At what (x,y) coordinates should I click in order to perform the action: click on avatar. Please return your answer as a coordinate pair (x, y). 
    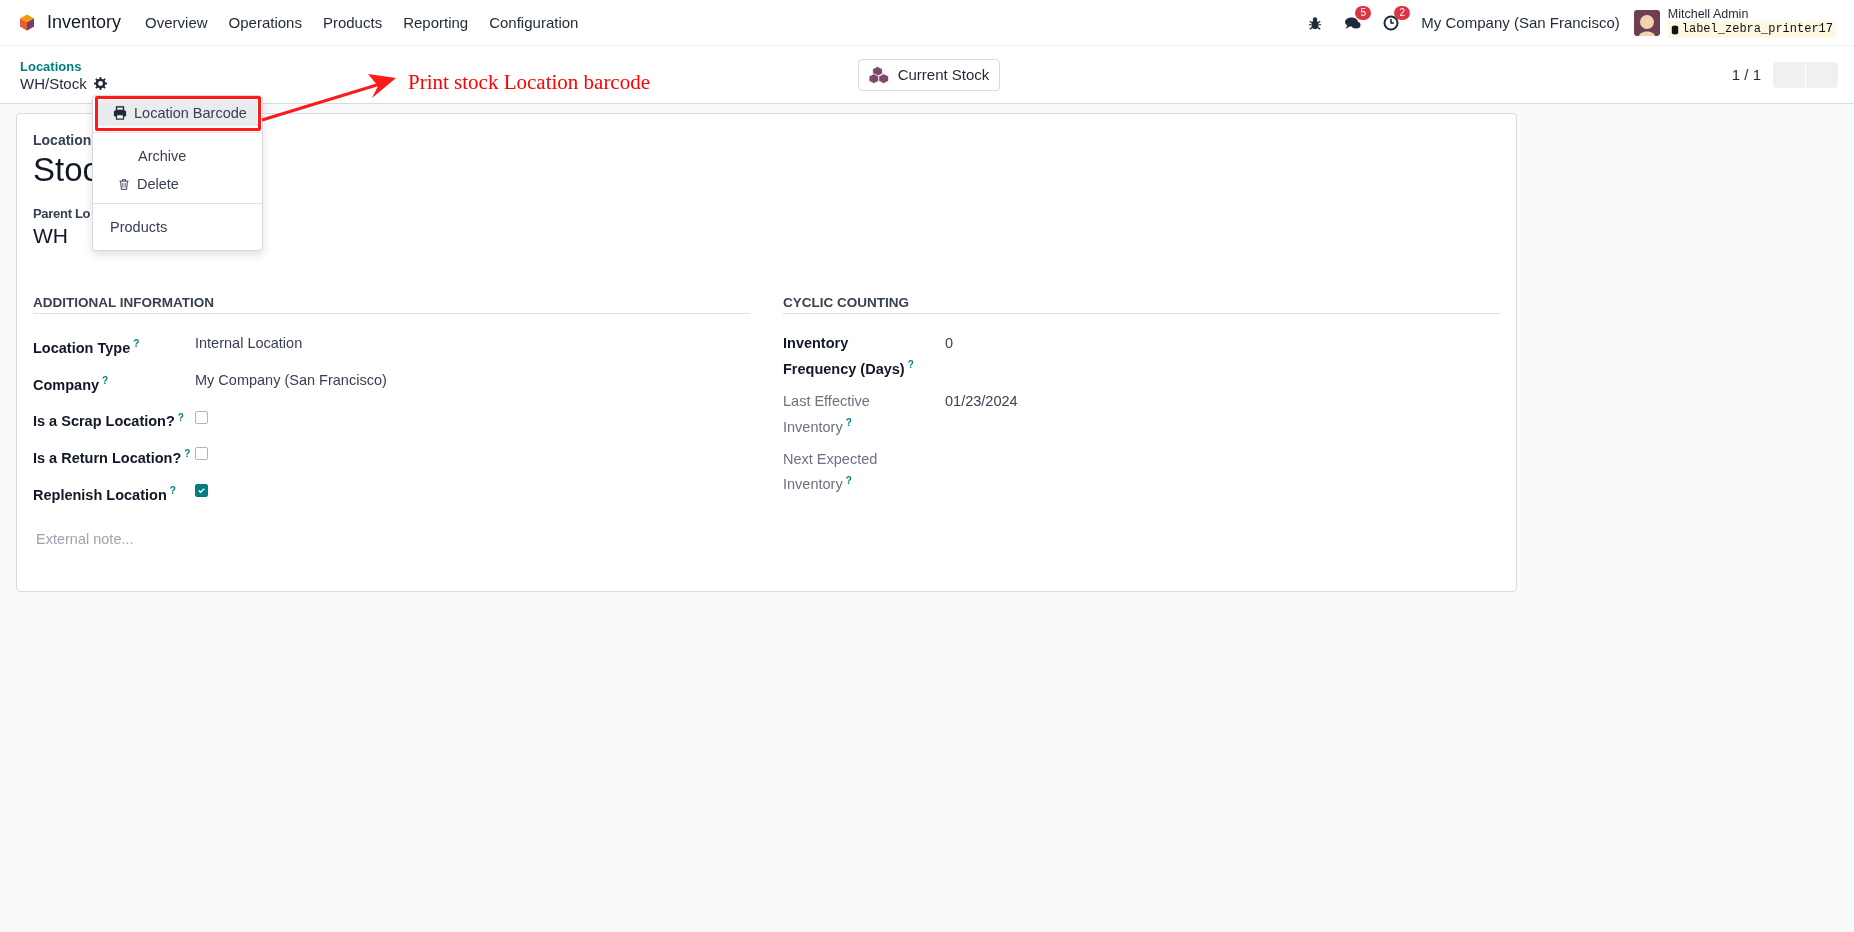
    Looking at the image, I should click on (1646, 22).